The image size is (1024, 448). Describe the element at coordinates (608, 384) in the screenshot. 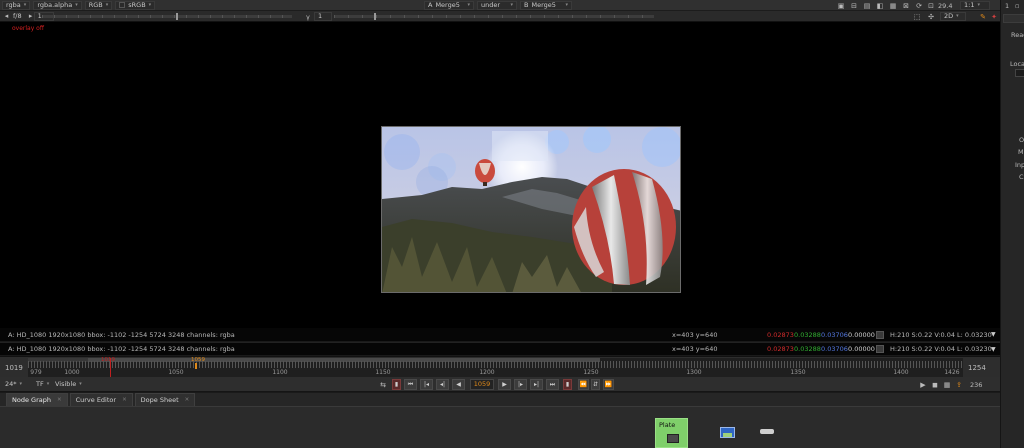

I see `skip-forward-button: ⏩` at that location.